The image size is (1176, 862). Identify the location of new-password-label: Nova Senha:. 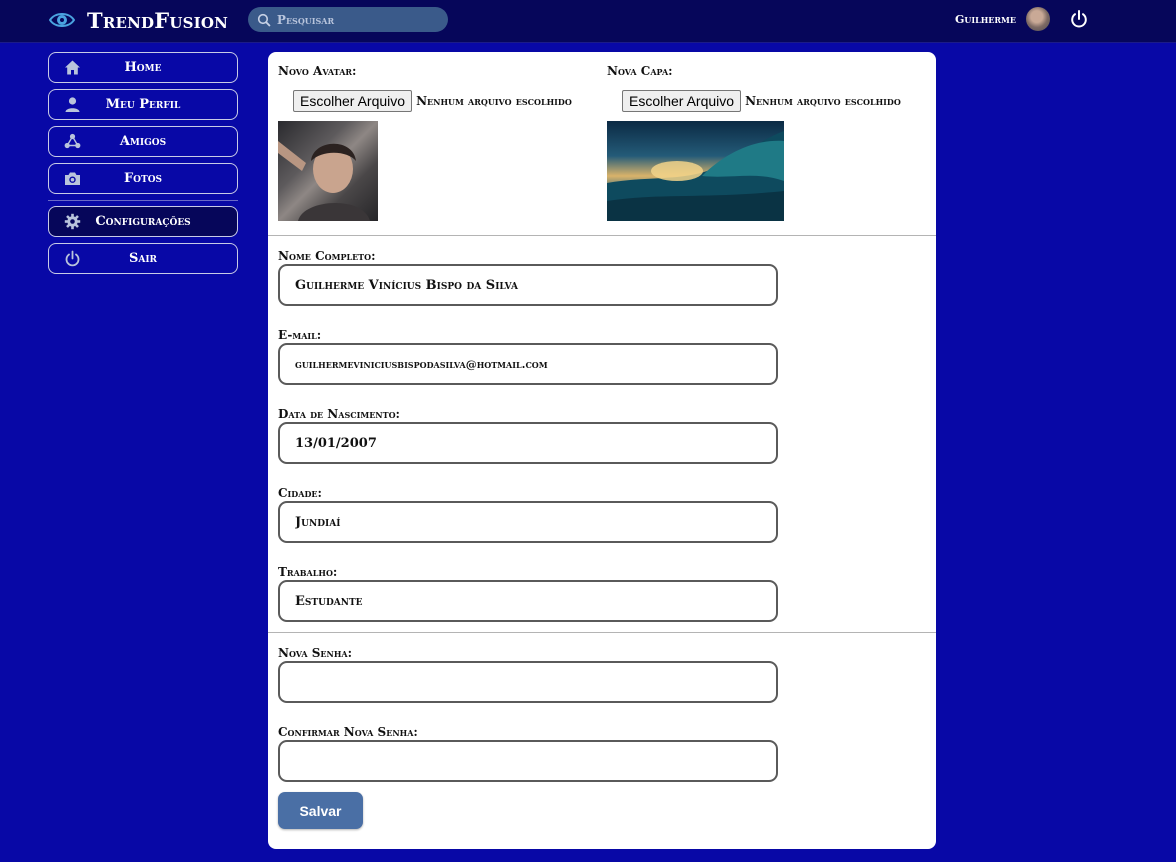
(315, 653).